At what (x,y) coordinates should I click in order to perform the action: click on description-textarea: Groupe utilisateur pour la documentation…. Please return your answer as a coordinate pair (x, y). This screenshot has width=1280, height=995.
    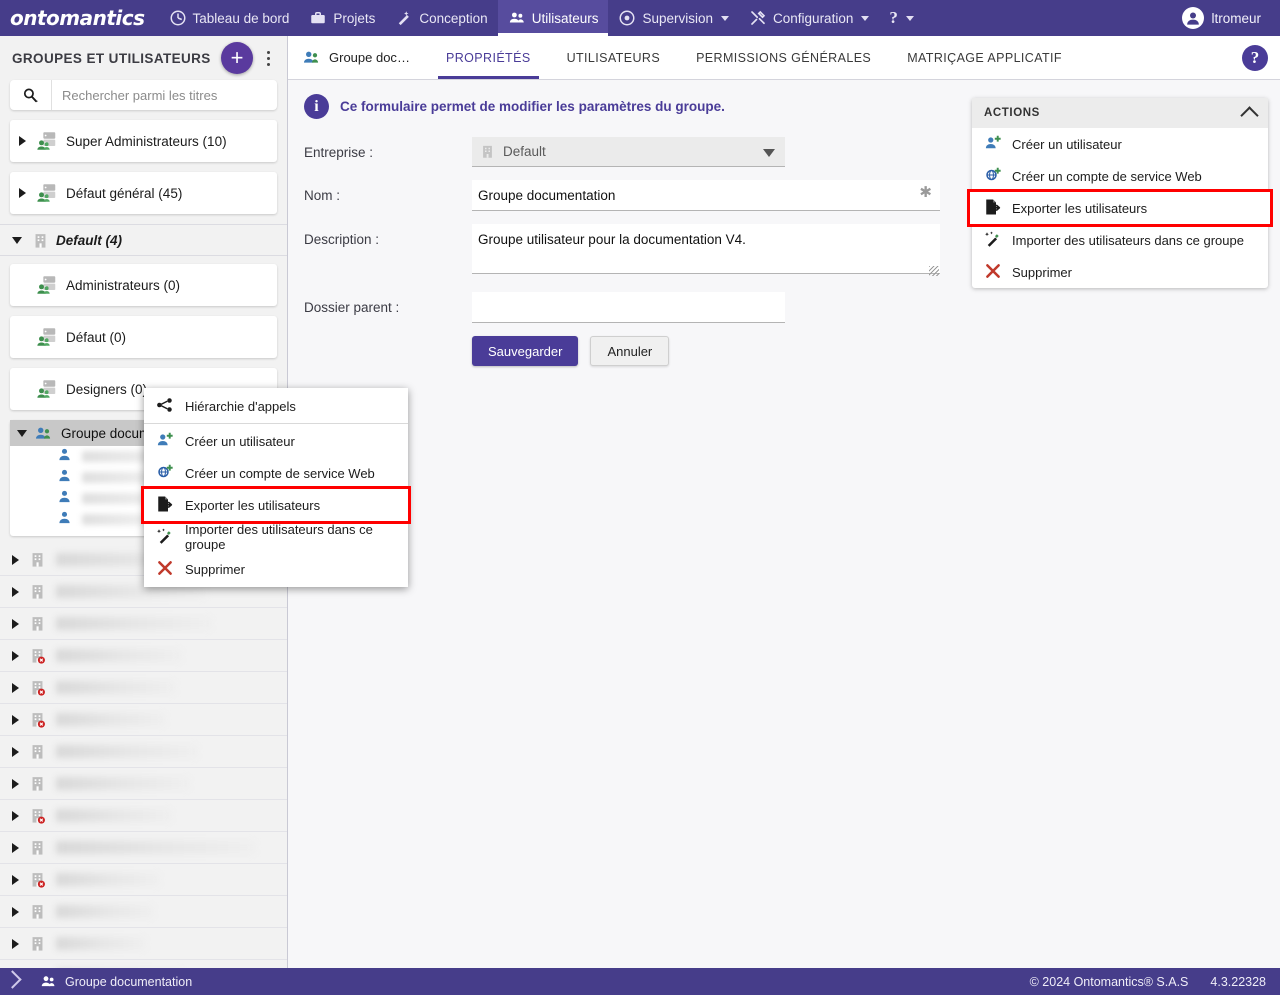
    Looking at the image, I should click on (706, 249).